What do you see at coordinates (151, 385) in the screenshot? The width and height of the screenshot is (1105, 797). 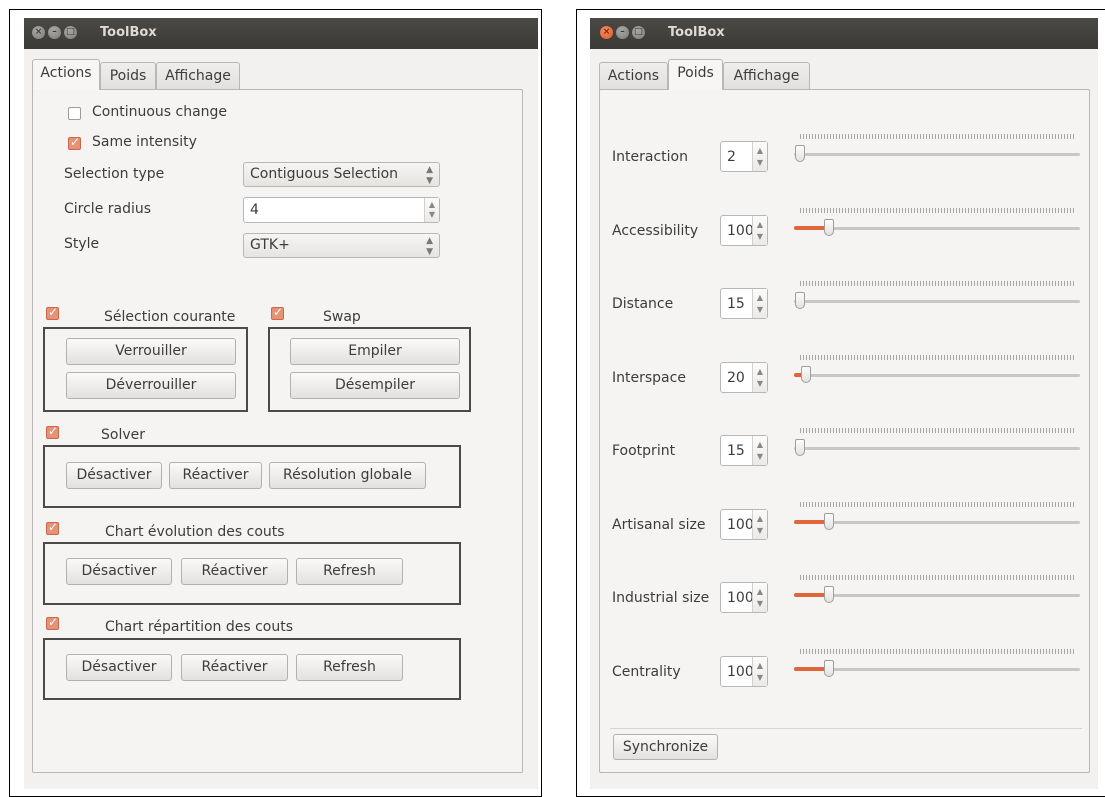 I see `deverrouiller-button: Déverrouiller` at bounding box center [151, 385].